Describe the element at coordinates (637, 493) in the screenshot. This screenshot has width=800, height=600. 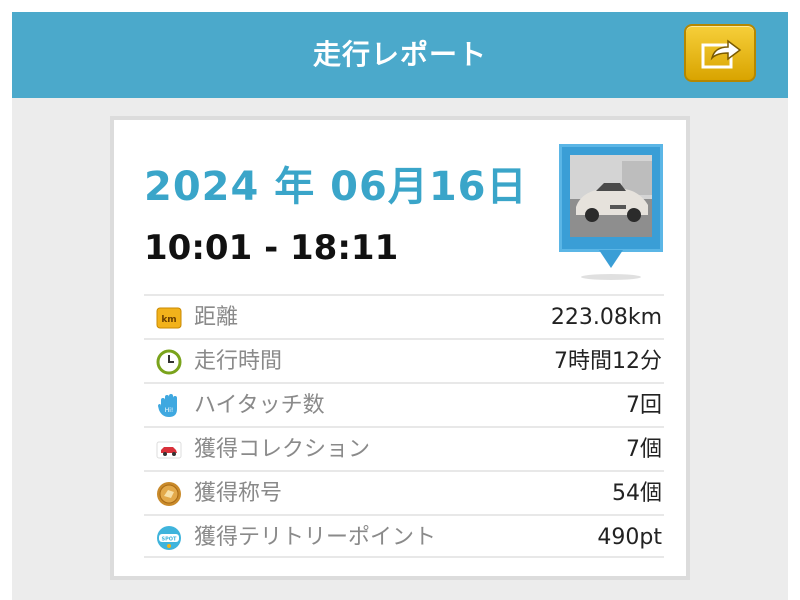
I see `stat-value: 54個` at that location.